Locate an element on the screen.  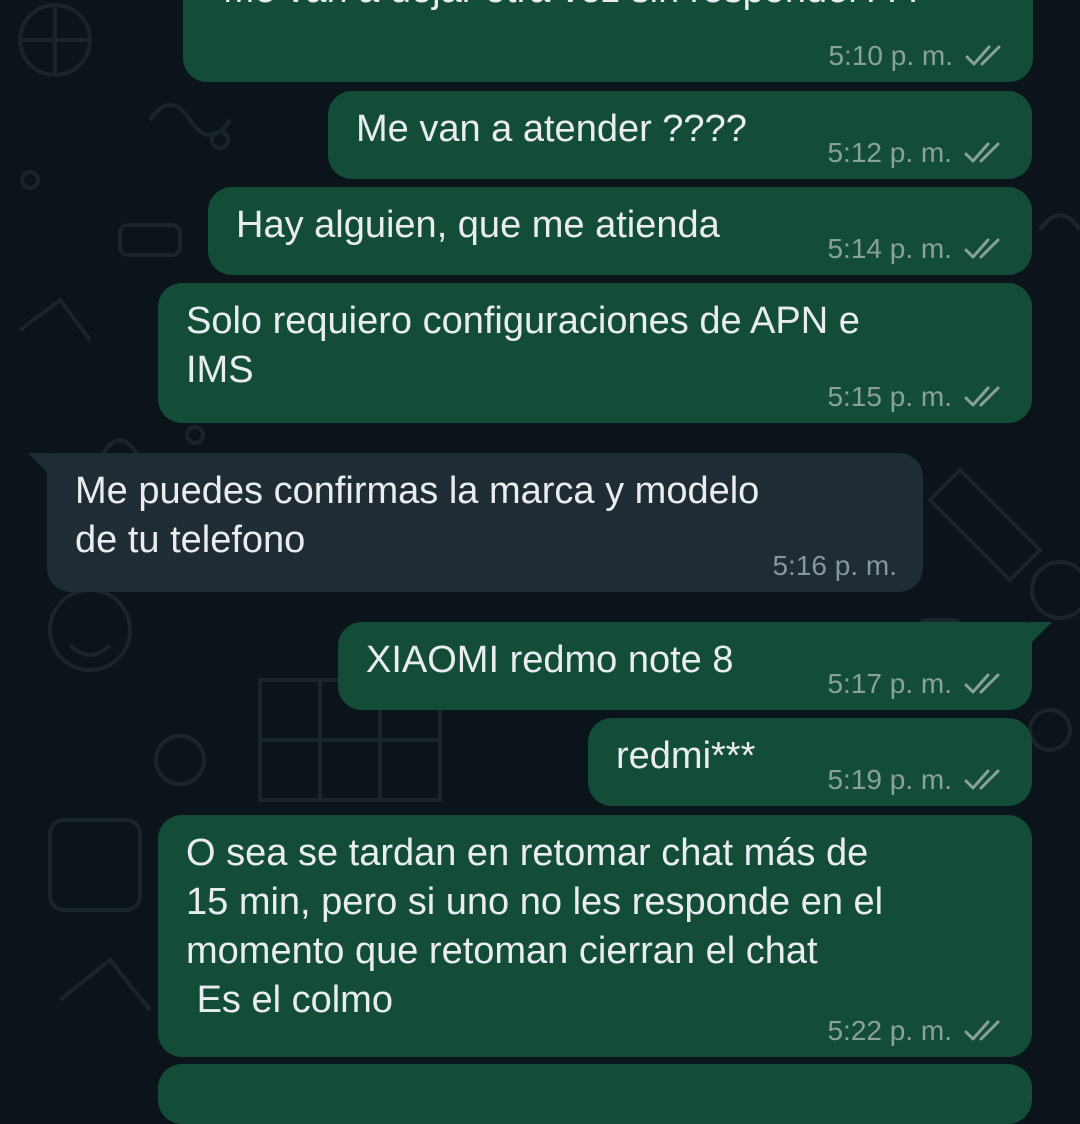
message-bubble-partial is located at coordinates (595, 1094).